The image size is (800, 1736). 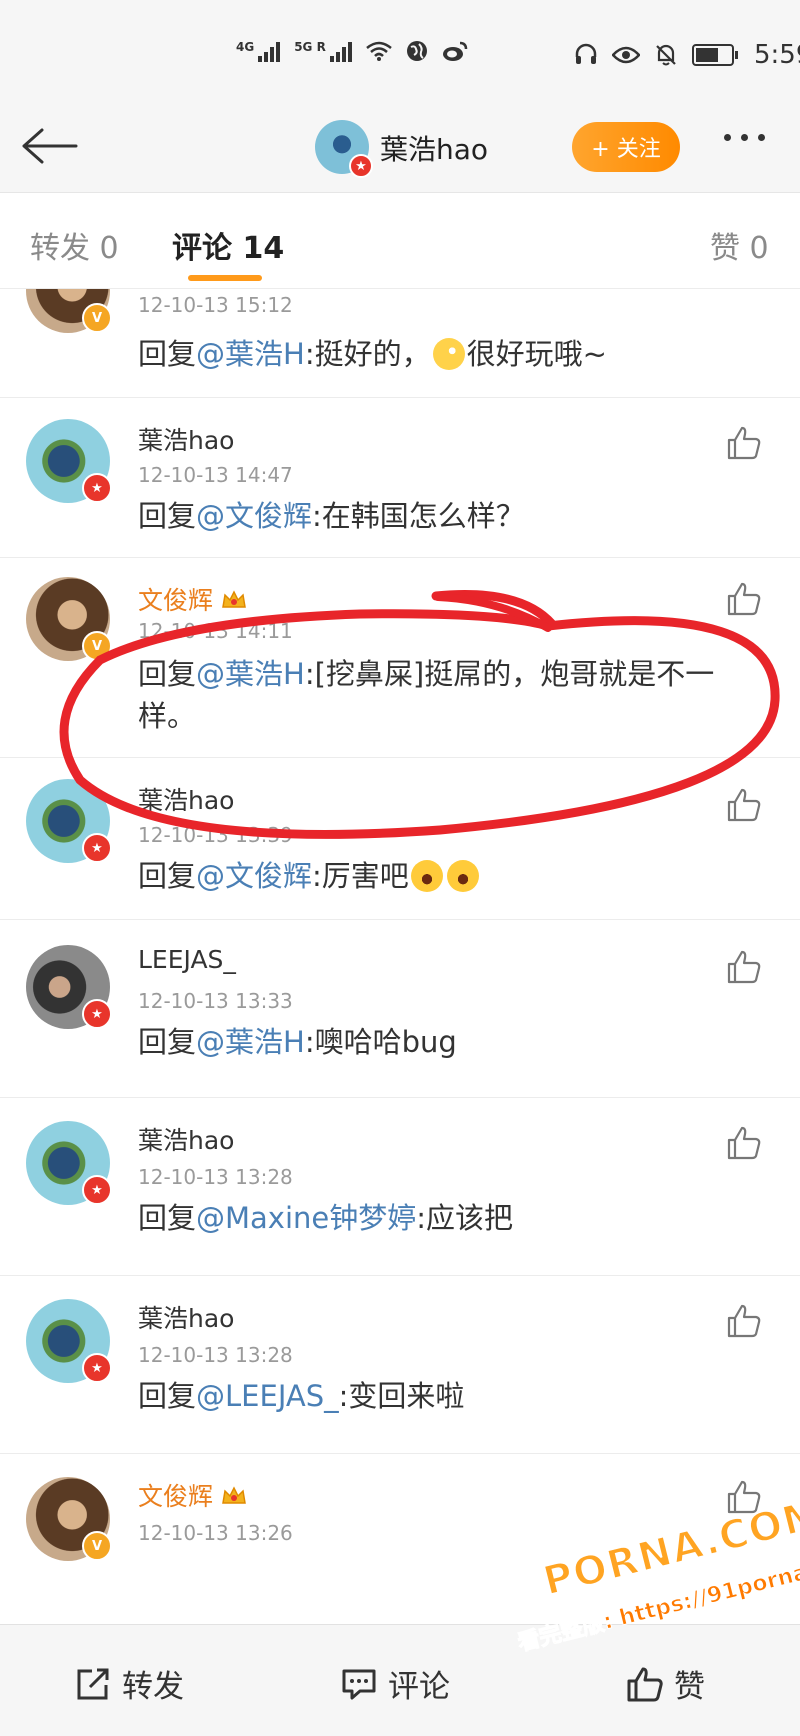 What do you see at coordinates (448, 354) in the screenshot?
I see `emoji-icon` at bounding box center [448, 354].